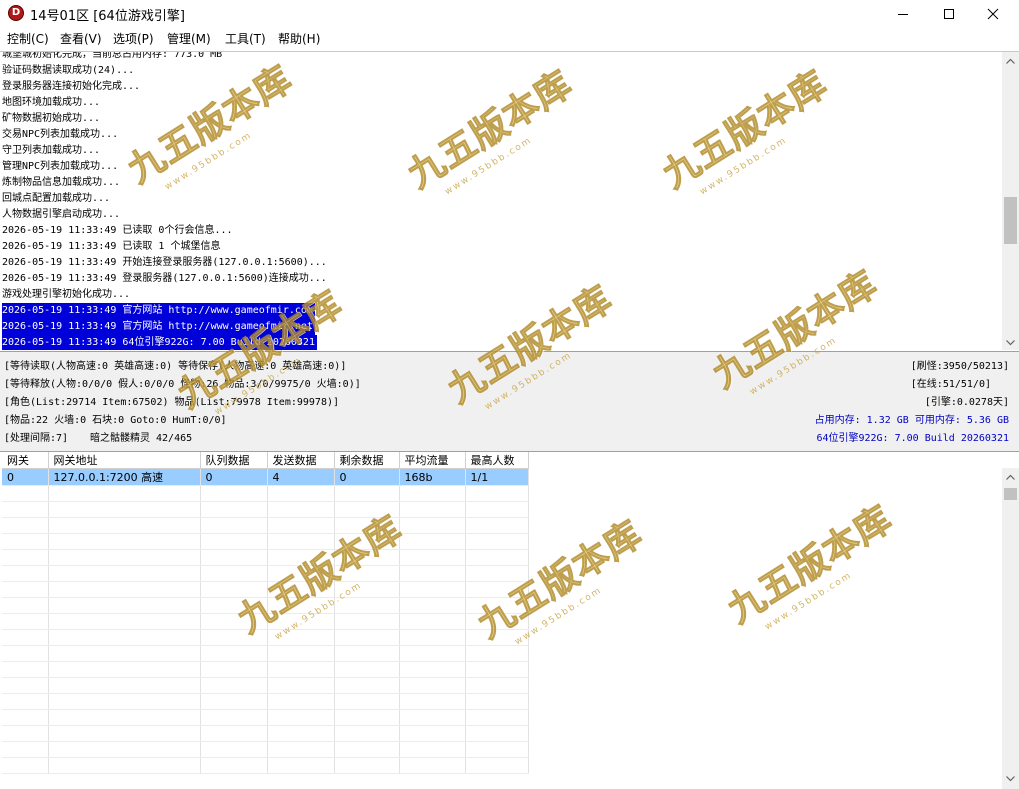  I want to click on scroll-down-button, so click(1010, 342).